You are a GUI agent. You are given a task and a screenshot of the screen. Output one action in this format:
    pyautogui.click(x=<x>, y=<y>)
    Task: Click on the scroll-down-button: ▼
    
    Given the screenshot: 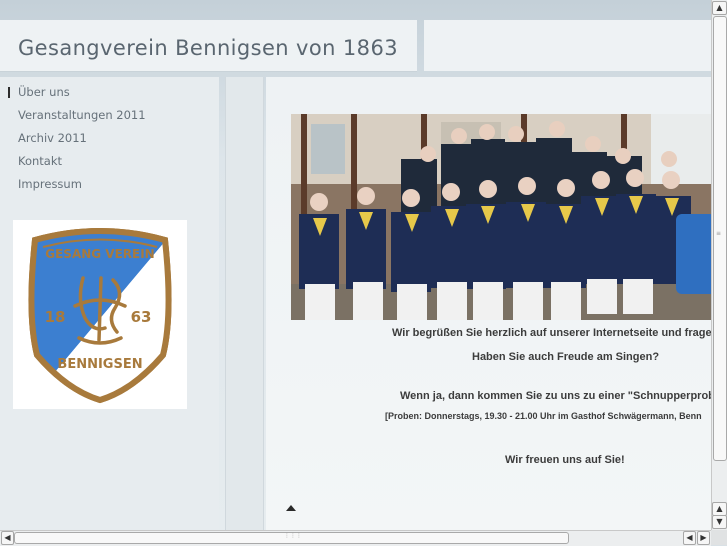 What is the action you would take?
    pyautogui.click(x=719, y=522)
    